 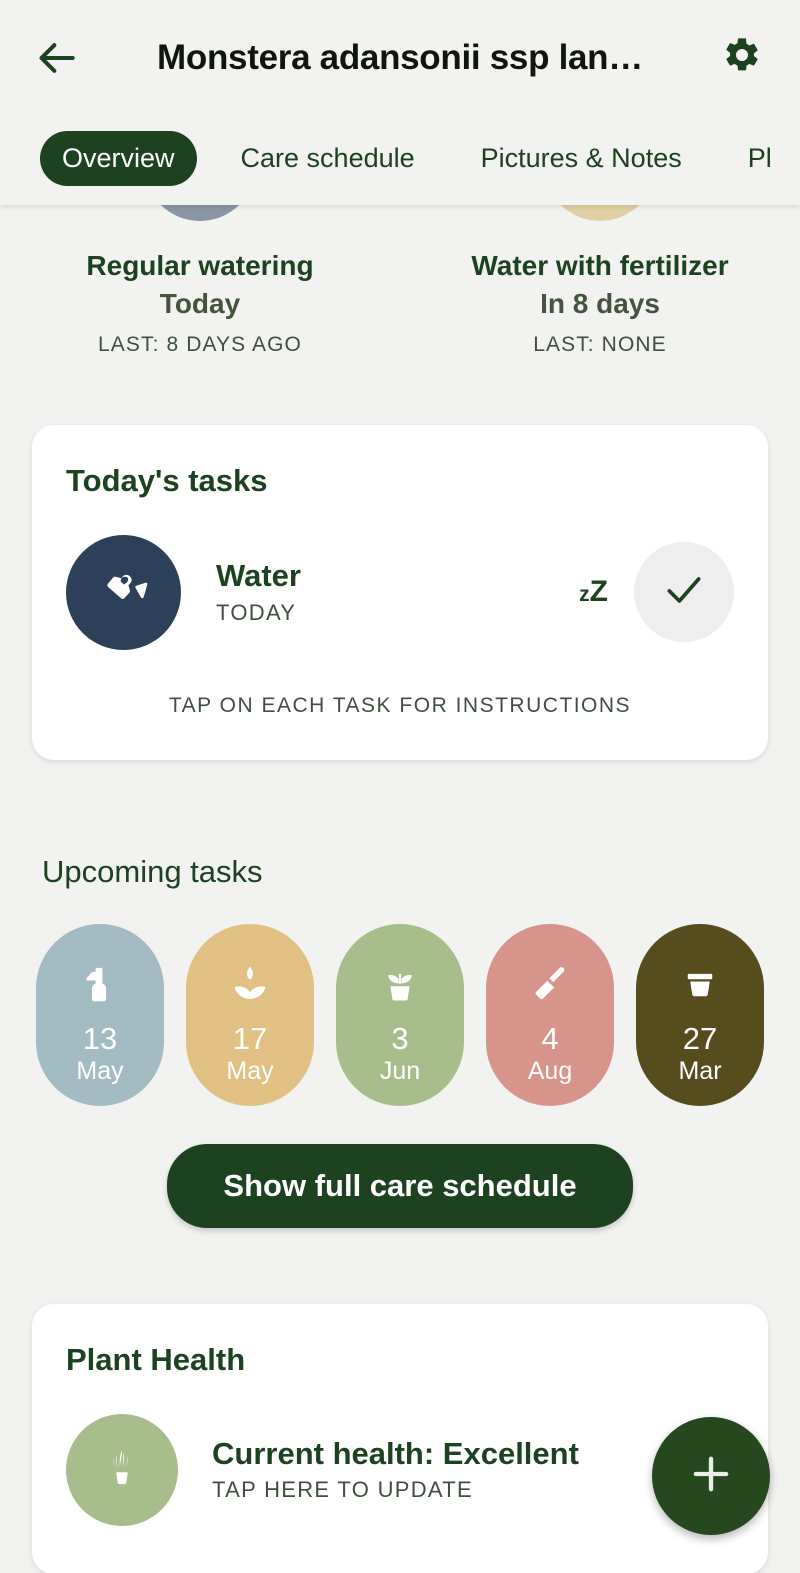 I want to click on plant-health-status: Current health: Excellent, so click(x=395, y=1453).